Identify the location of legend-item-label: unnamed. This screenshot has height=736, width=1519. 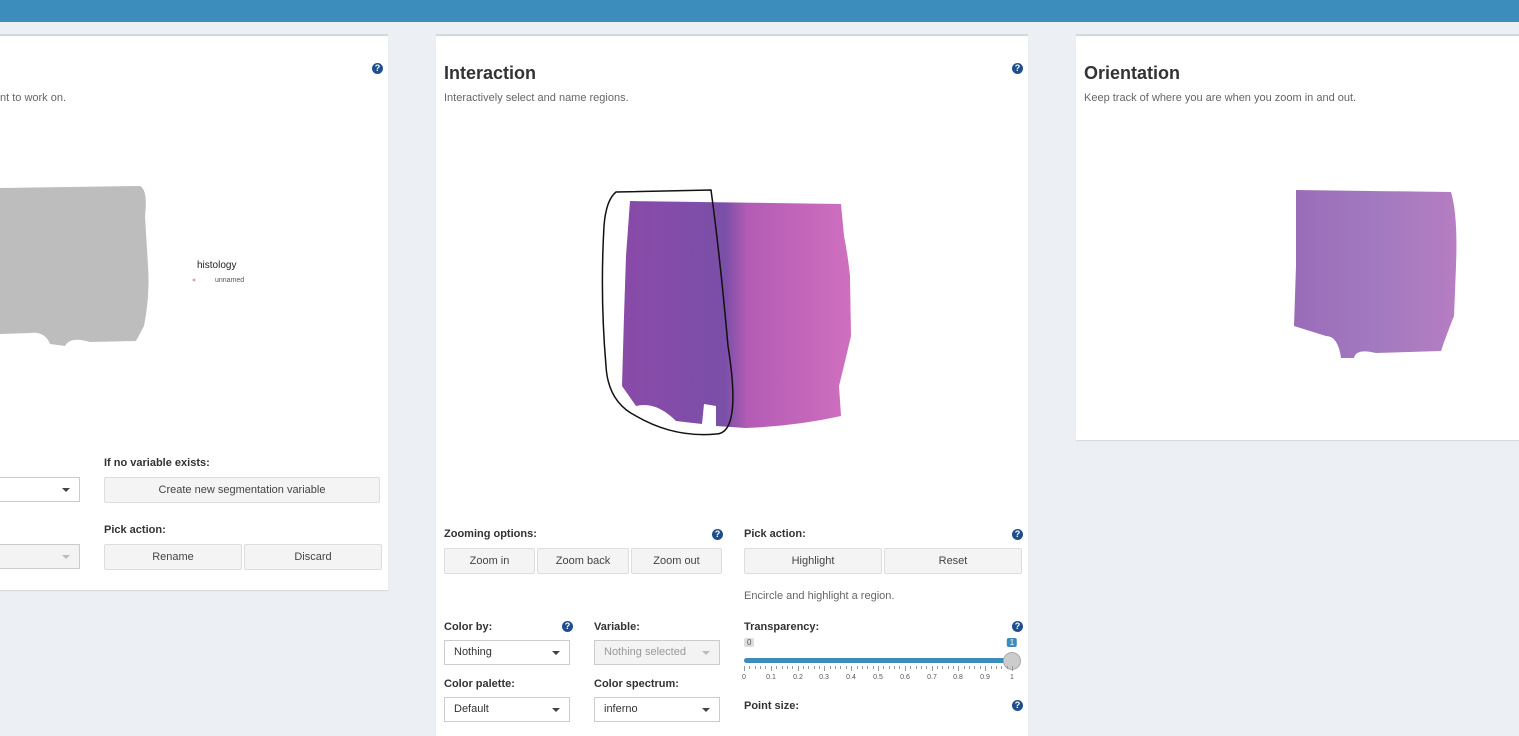
(230, 280).